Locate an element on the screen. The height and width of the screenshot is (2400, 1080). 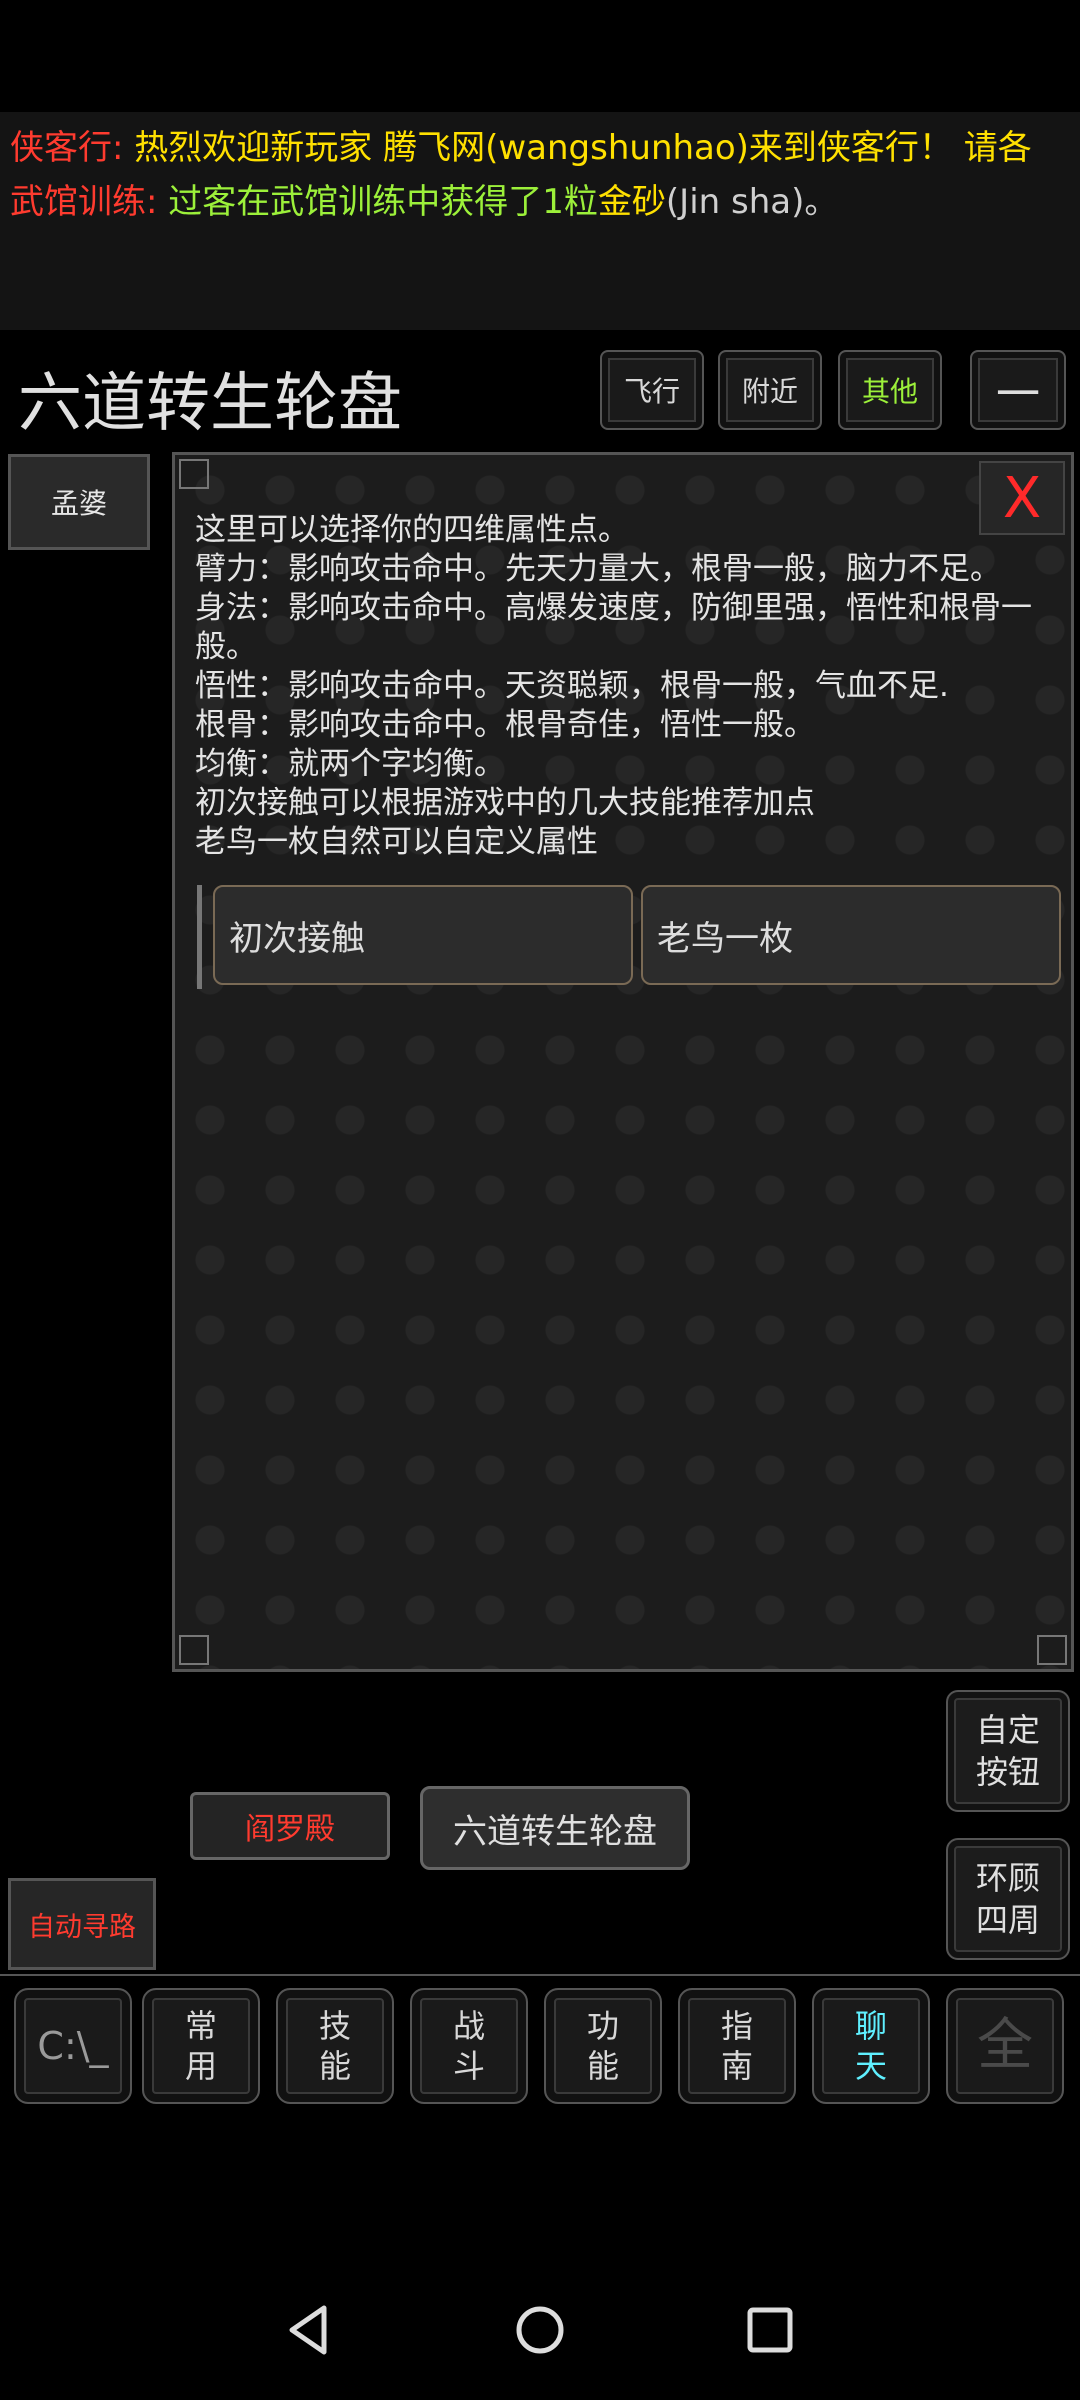
chat-channel-tag: 武馆训练: is located at coordinates (84, 202).